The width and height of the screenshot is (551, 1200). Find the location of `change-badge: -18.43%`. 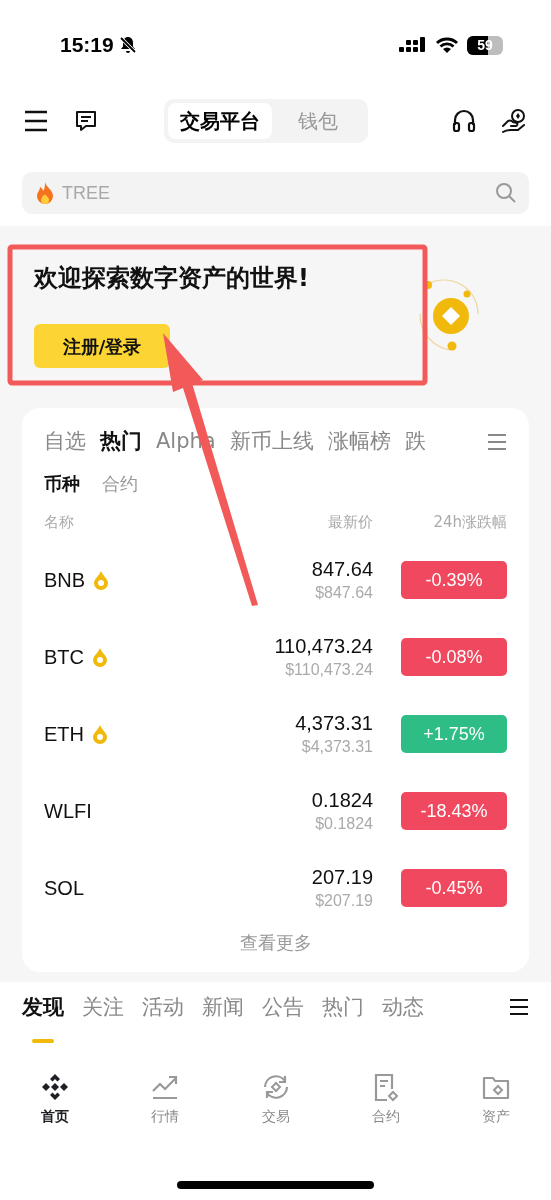

change-badge: -18.43% is located at coordinates (454, 811).